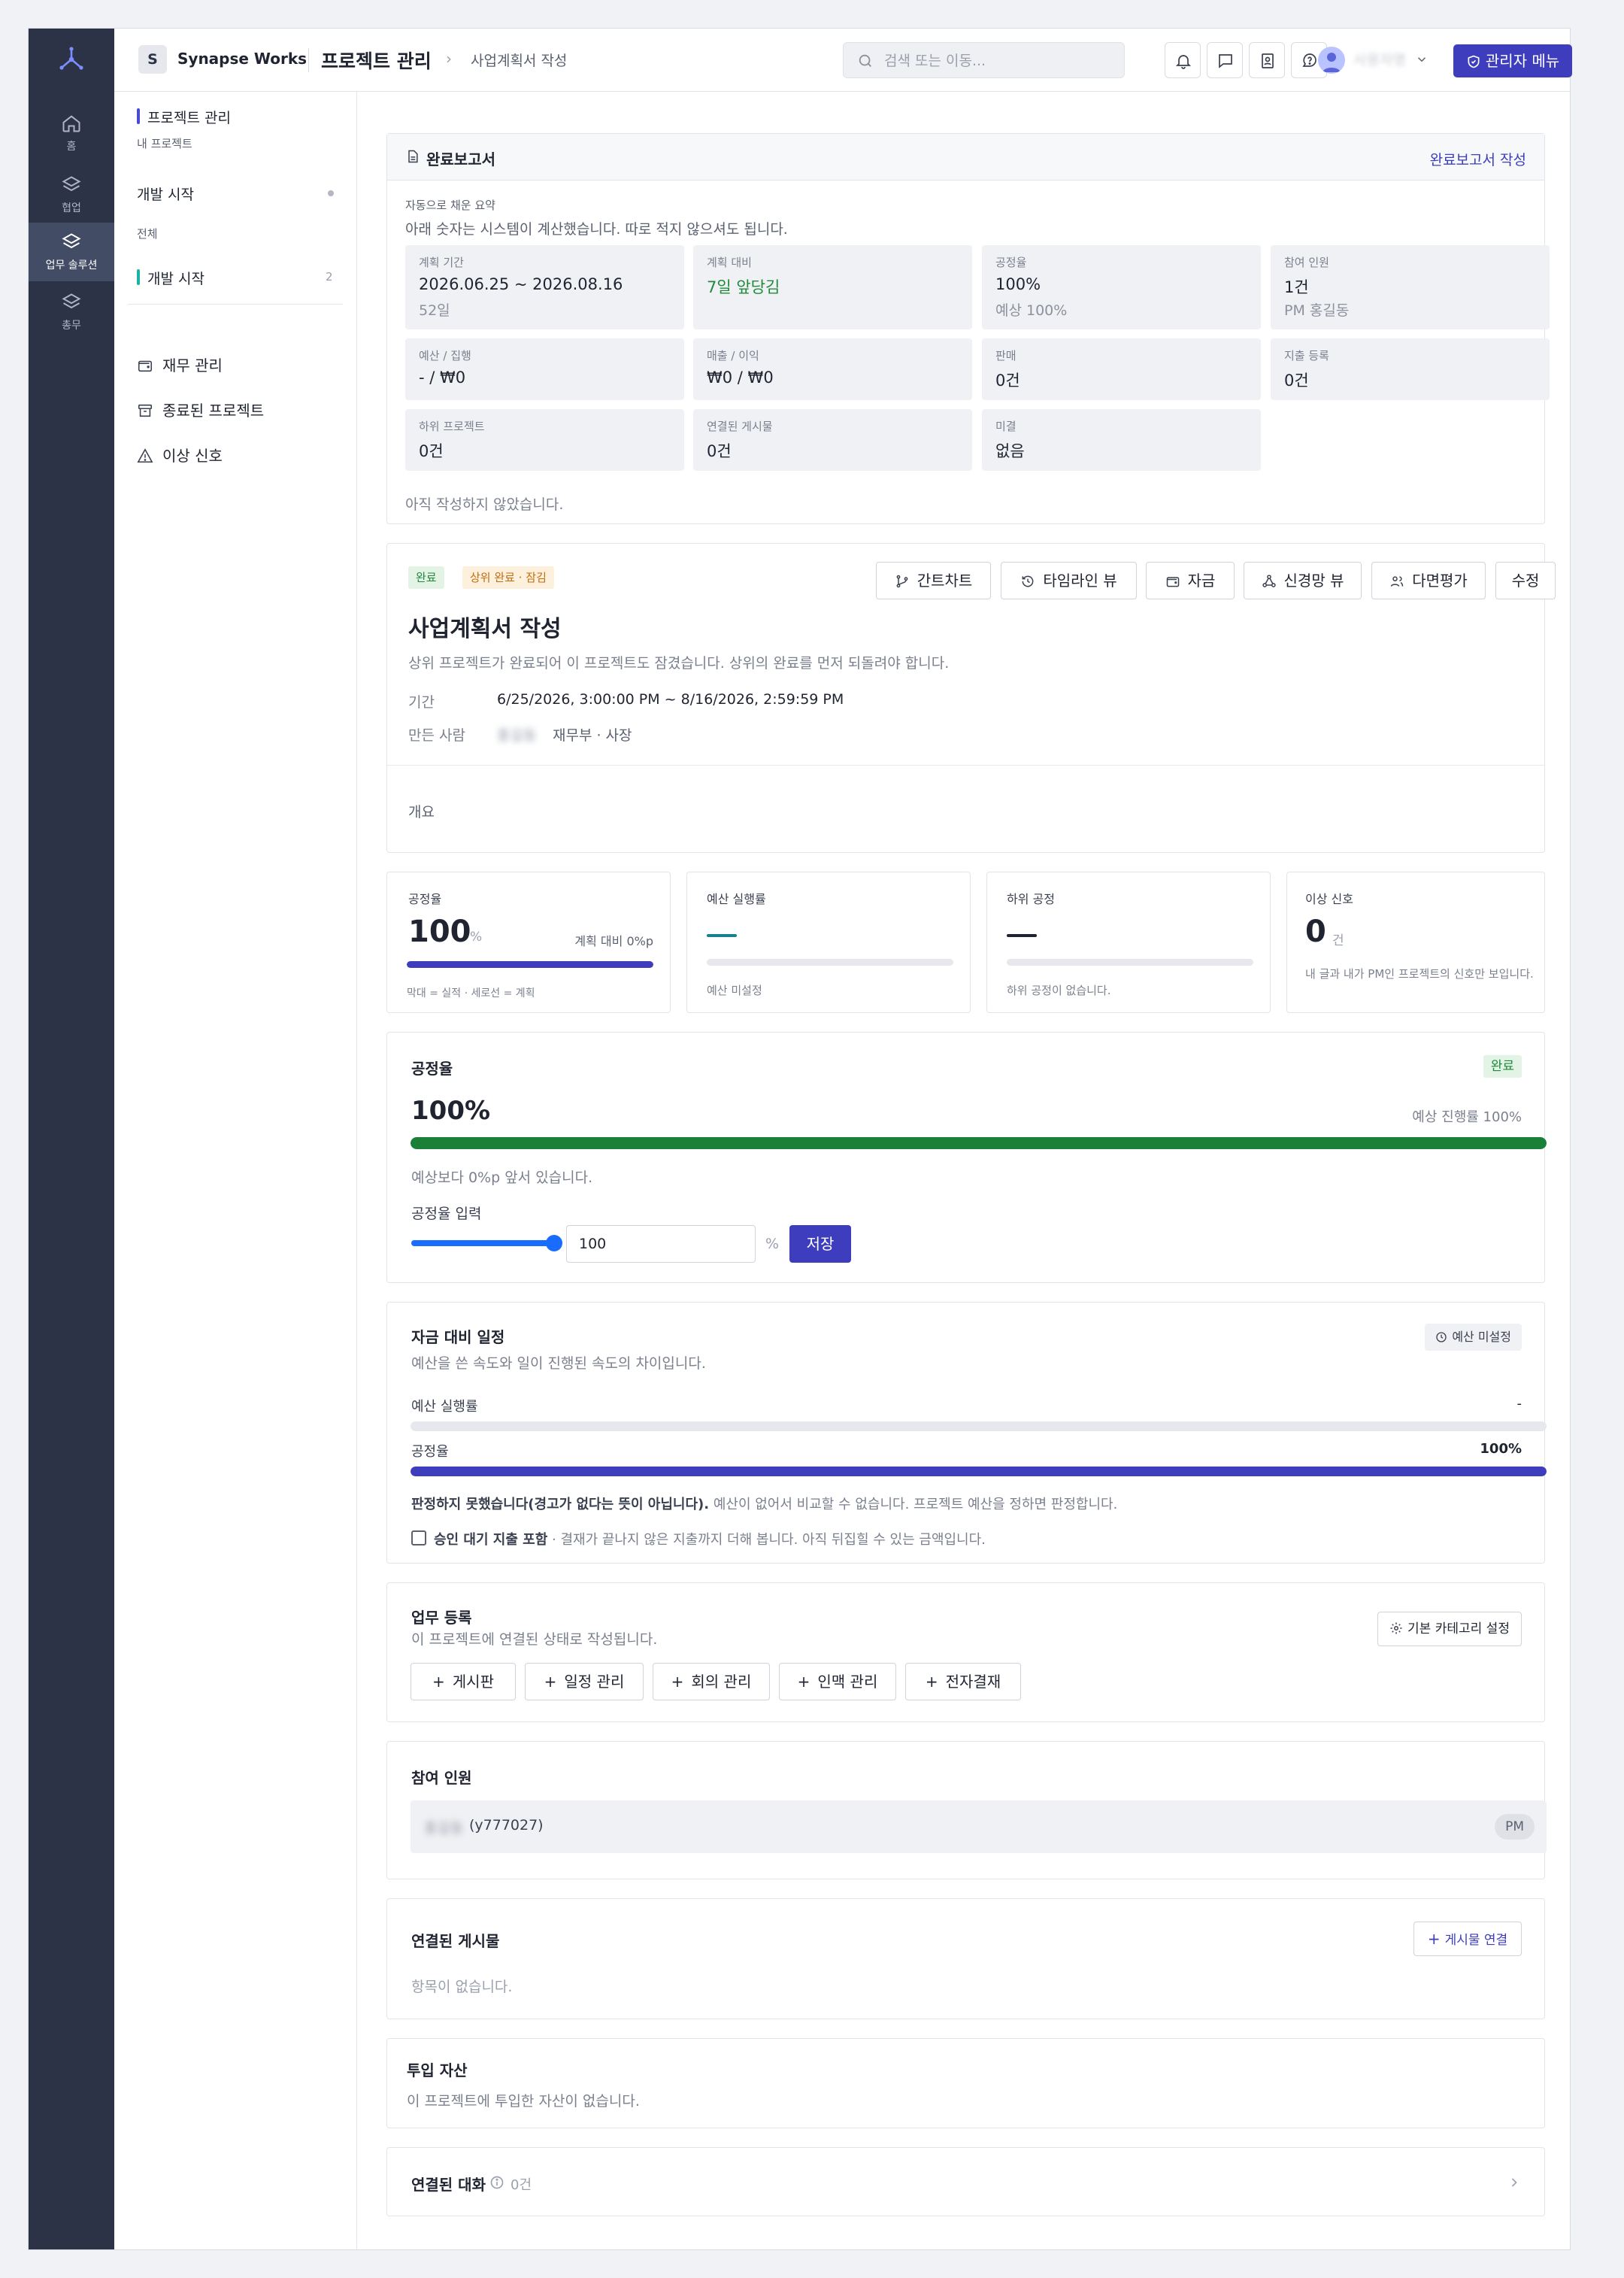 The width and height of the screenshot is (1624, 2278). I want to click on kpi-label: 공정율, so click(425, 899).